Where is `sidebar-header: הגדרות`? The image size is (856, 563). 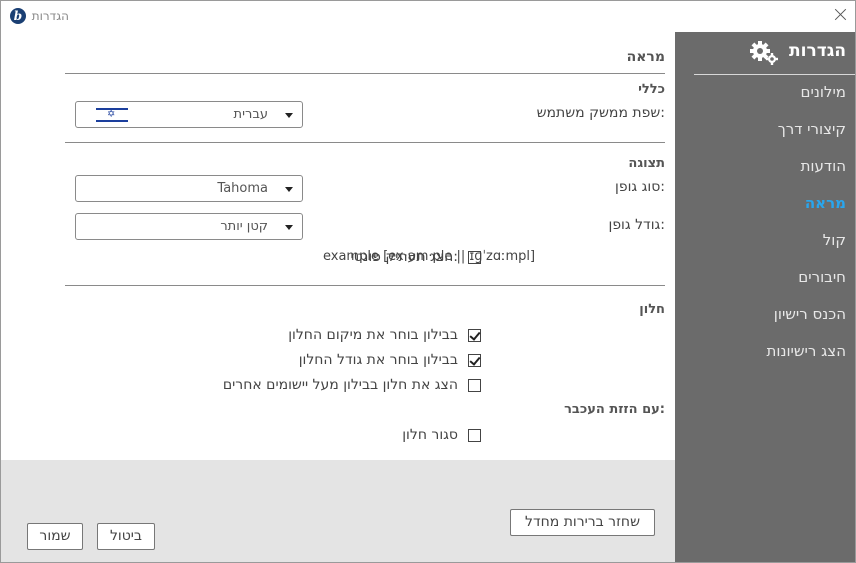
sidebar-header: הגדרות is located at coordinates (765, 53).